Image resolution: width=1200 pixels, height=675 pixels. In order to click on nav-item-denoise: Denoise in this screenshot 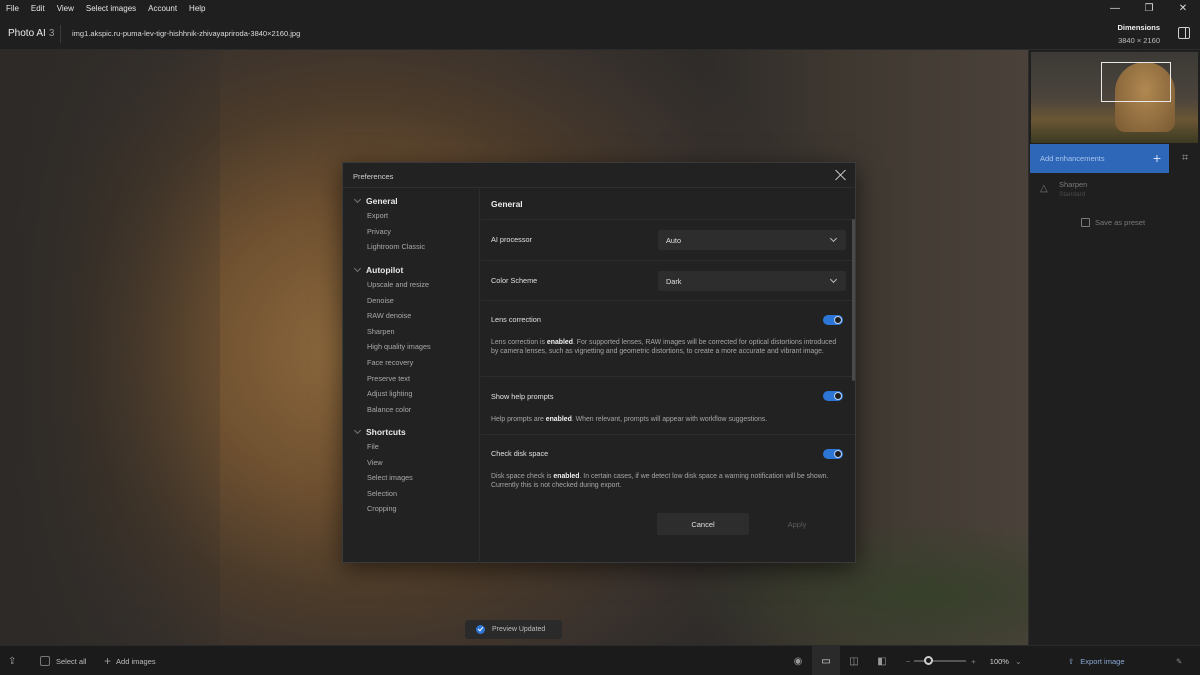, I will do `click(380, 300)`.